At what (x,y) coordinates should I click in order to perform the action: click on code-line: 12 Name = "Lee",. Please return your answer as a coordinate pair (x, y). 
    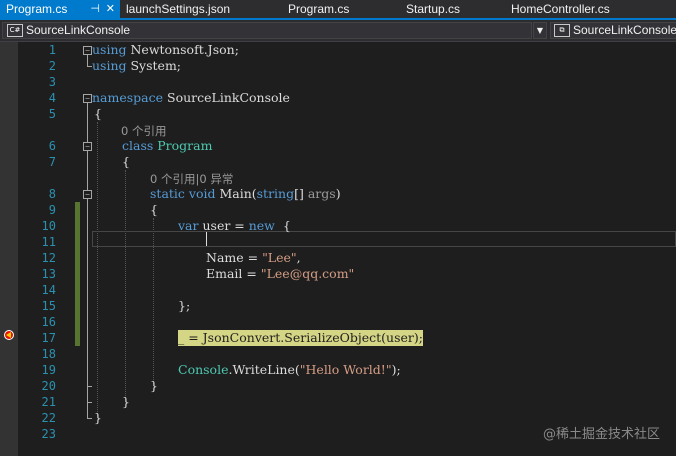
    Looking at the image, I should click on (338, 258).